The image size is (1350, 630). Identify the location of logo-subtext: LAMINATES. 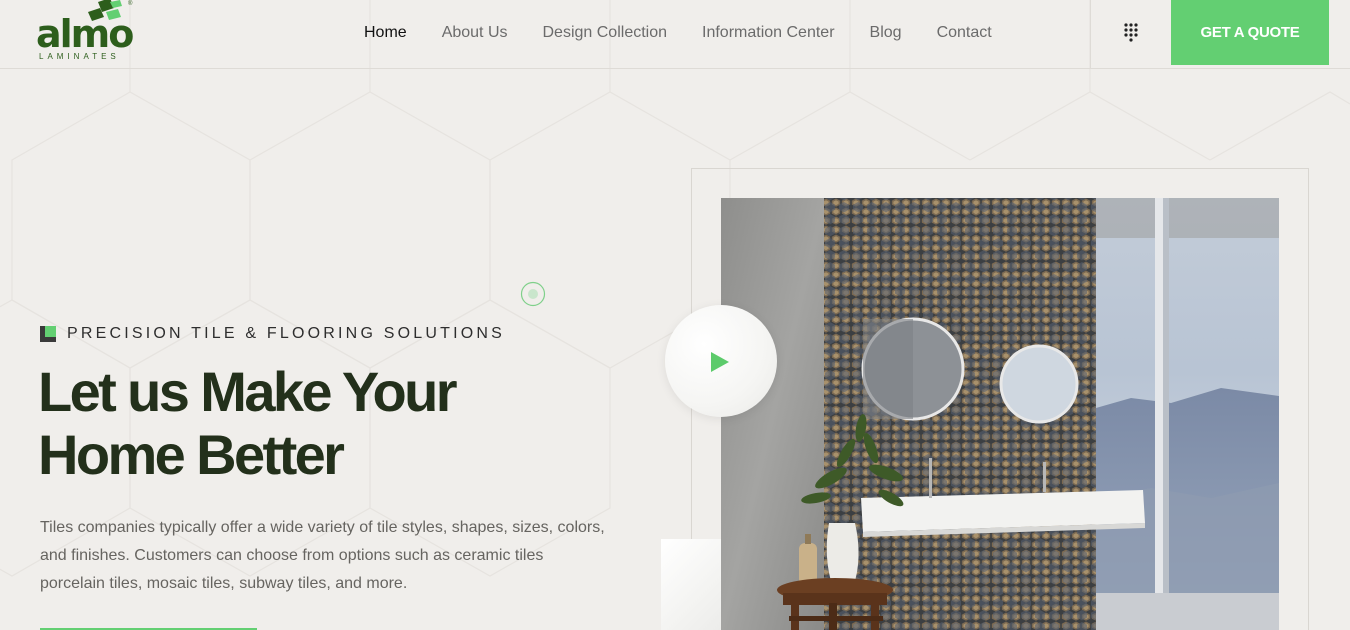
(79, 56).